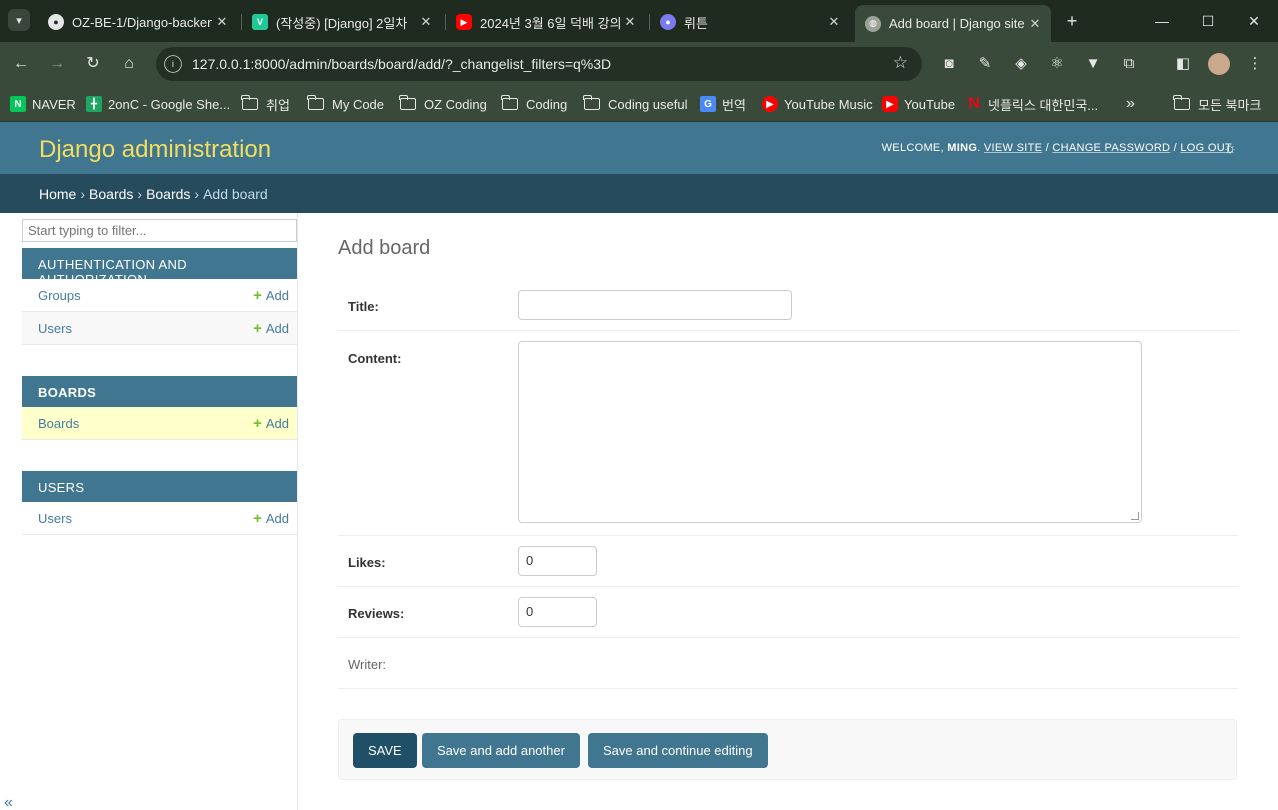  I want to click on home-icon: ⌂, so click(129, 64).